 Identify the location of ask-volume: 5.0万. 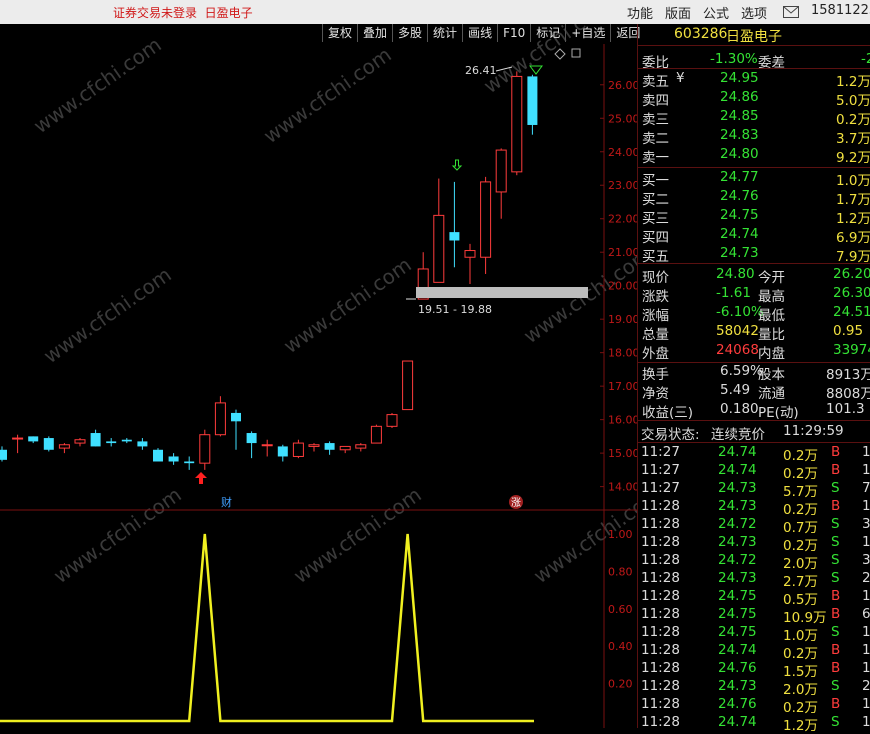
(853, 101).